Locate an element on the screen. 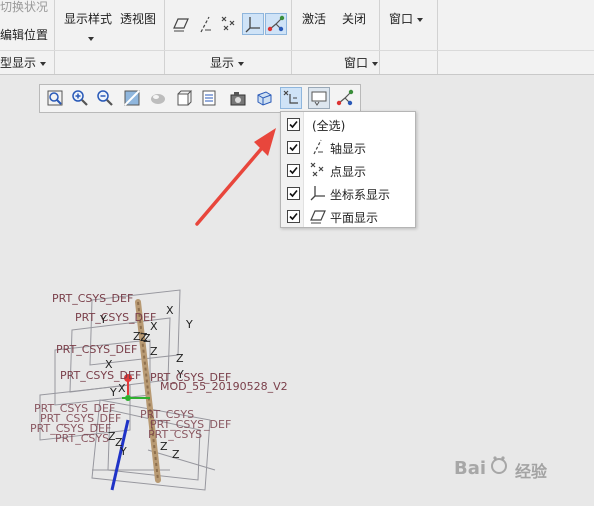 The height and width of the screenshot is (506, 594). baidu-logo-icon: Bai is located at coordinates (480, 467).